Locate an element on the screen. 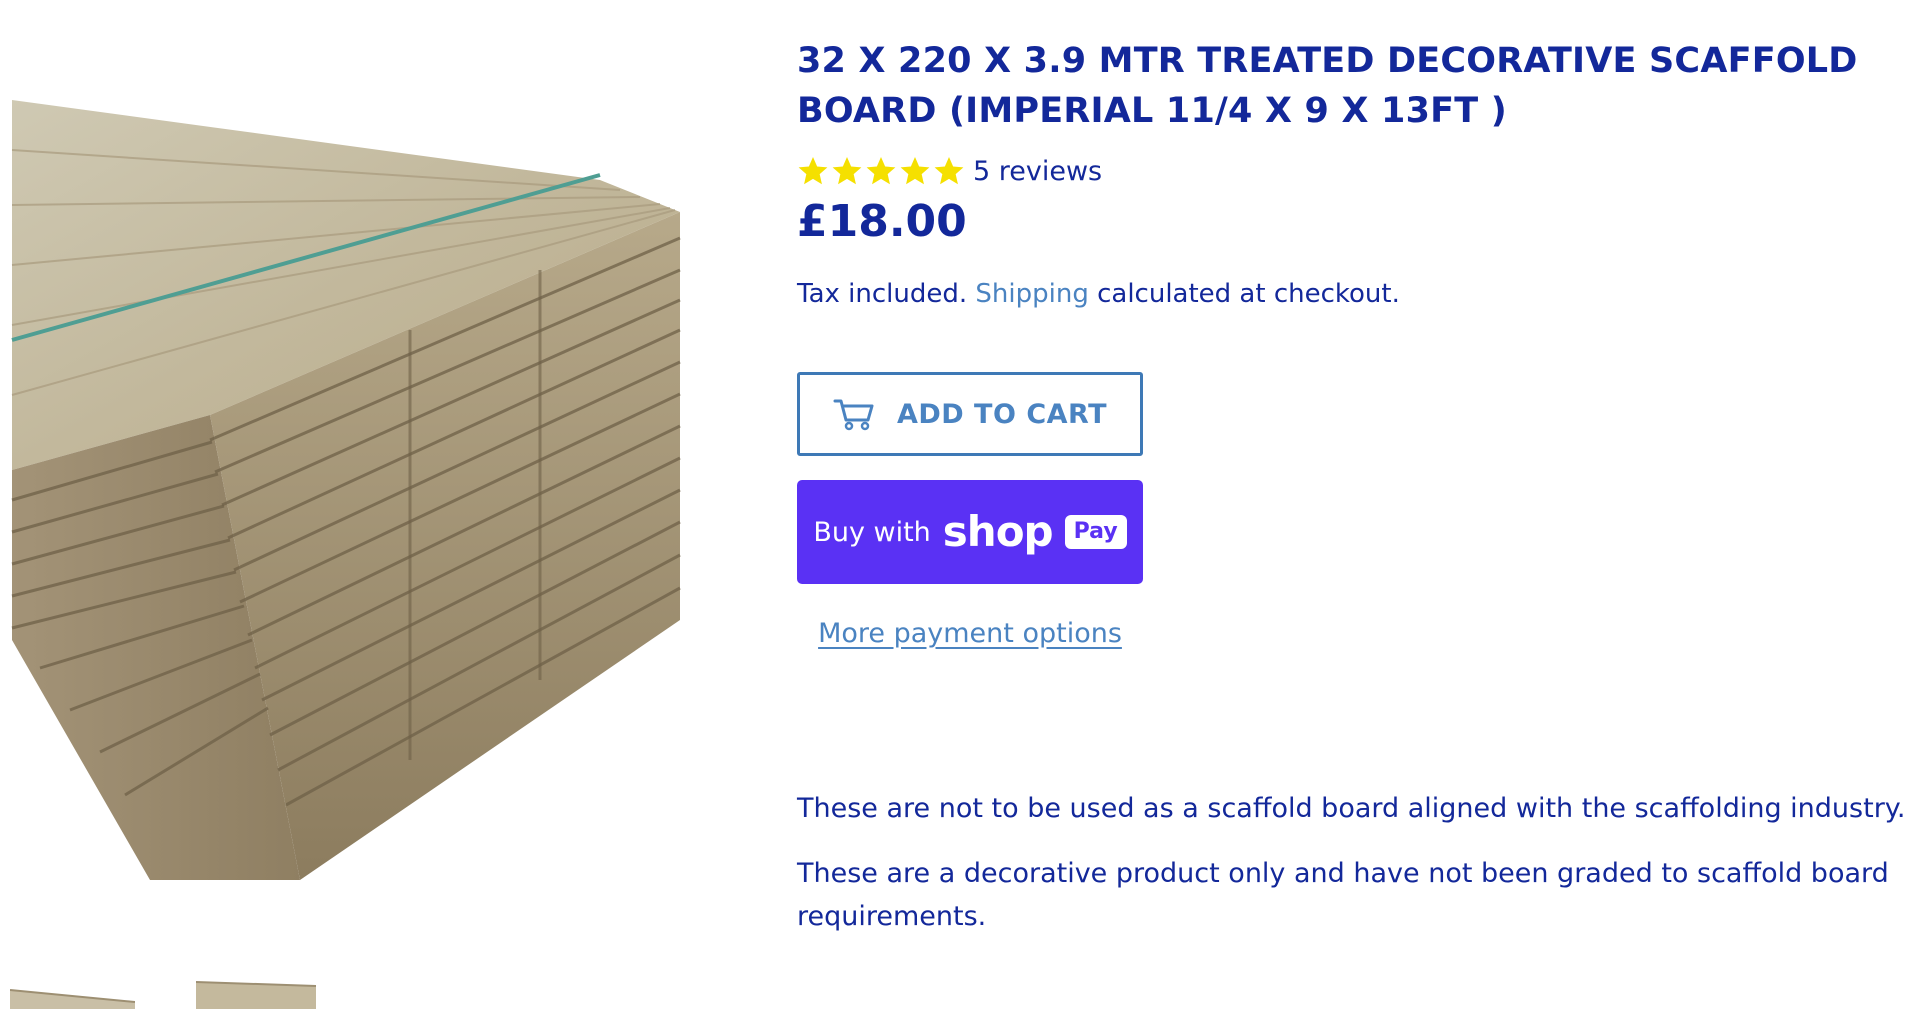 This screenshot has width=1920, height=1009. cart-icon is located at coordinates (854, 414).